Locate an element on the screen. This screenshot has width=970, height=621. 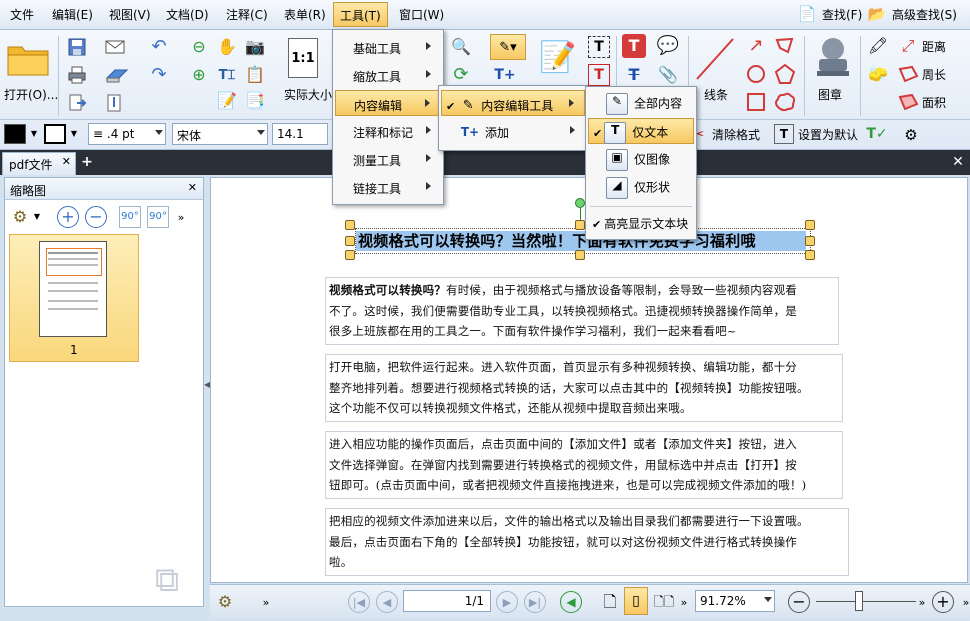
hand-icon: ✋ is located at coordinates (227, 47).